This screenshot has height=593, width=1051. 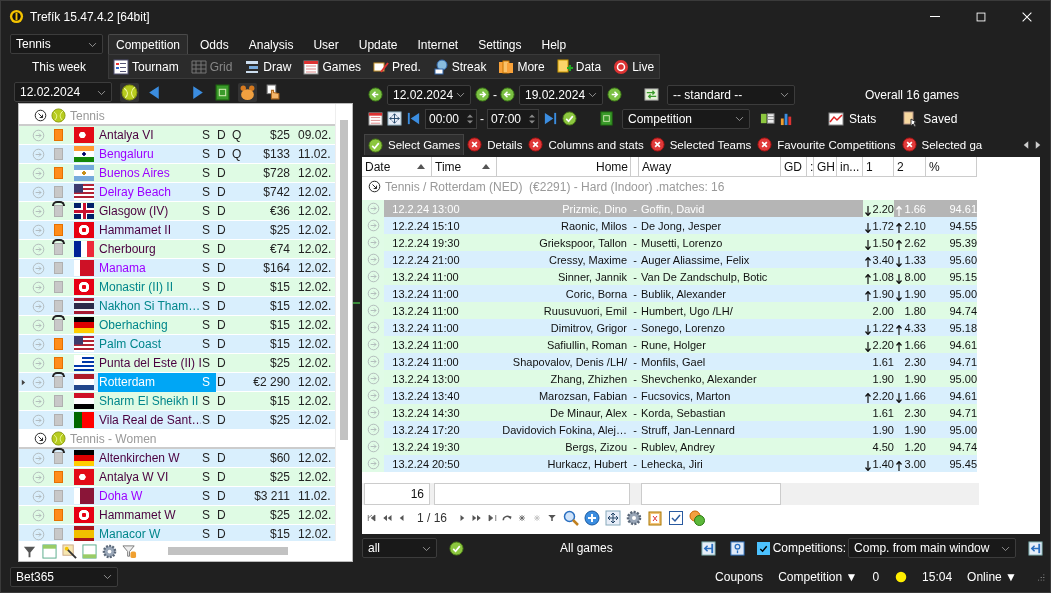 What do you see at coordinates (915, 259) in the screenshot?
I see `odds-value: 1.33` at bounding box center [915, 259].